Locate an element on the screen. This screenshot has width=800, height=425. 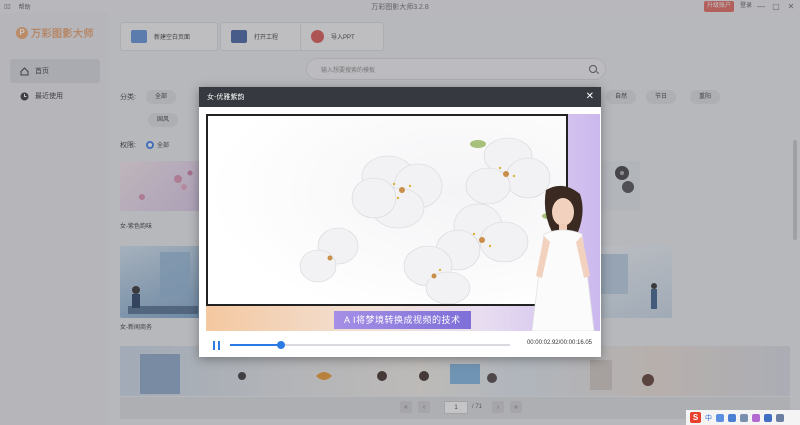
progress-bar is located at coordinates (370, 345).